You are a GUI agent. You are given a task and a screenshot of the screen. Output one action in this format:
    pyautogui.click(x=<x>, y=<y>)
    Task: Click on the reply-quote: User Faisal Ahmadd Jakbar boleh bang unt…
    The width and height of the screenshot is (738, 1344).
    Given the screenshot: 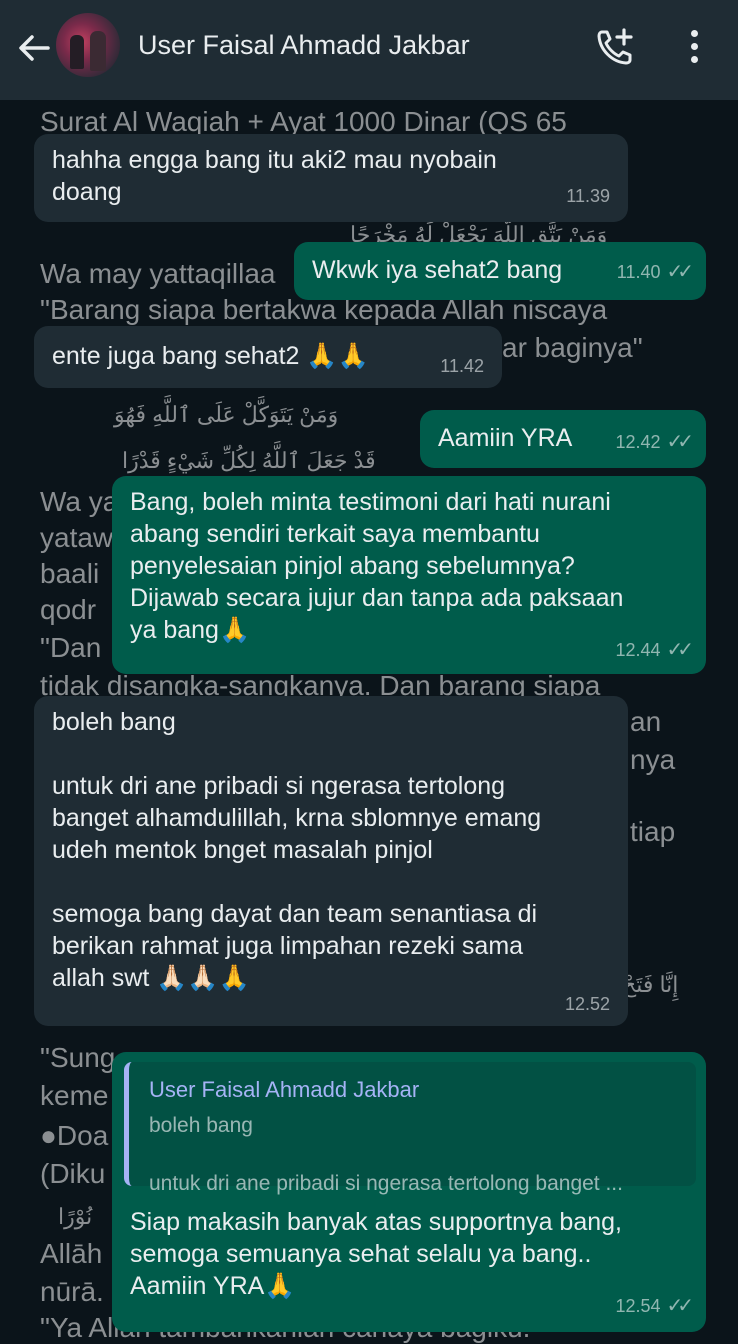 What is the action you would take?
    pyautogui.click(x=410, y=1128)
    